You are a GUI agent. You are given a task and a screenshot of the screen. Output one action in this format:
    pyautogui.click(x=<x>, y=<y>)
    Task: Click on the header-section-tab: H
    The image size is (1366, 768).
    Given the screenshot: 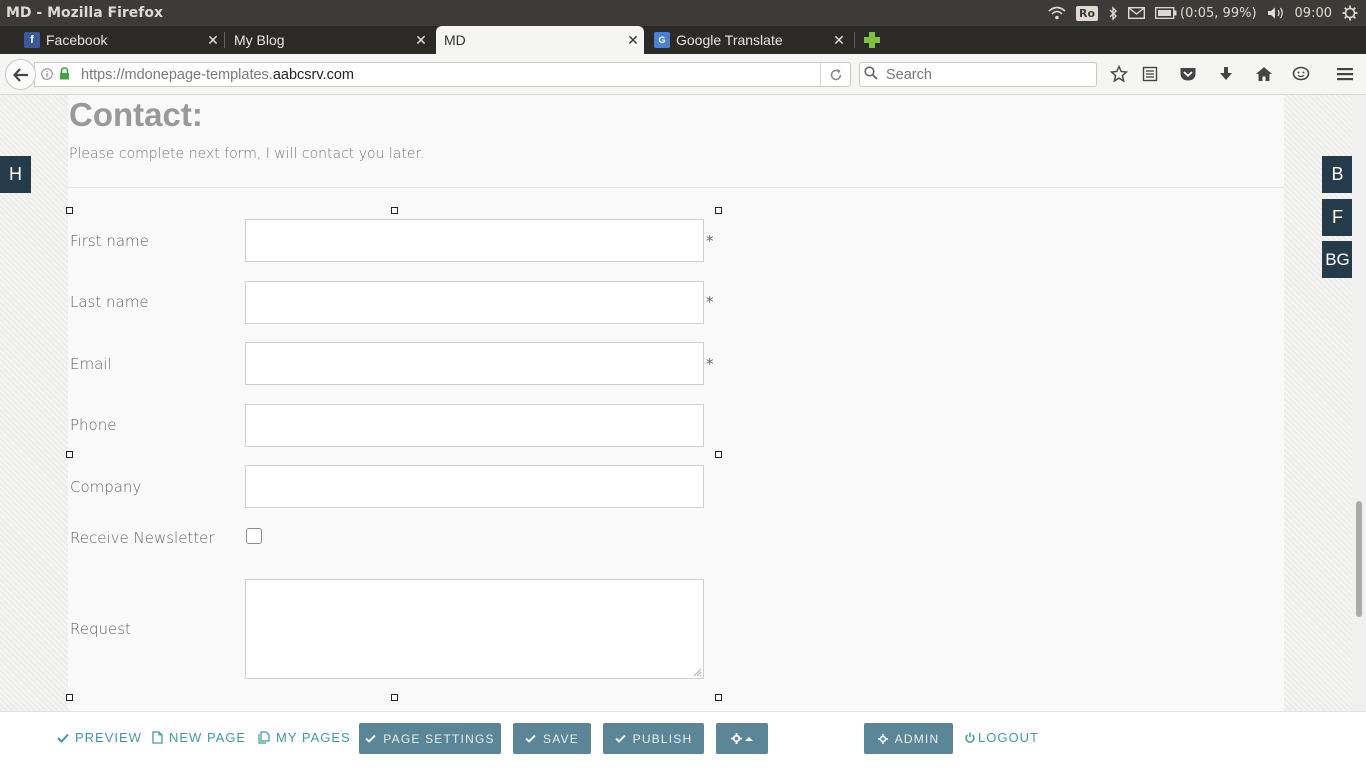 What is the action you would take?
    pyautogui.click(x=15, y=174)
    